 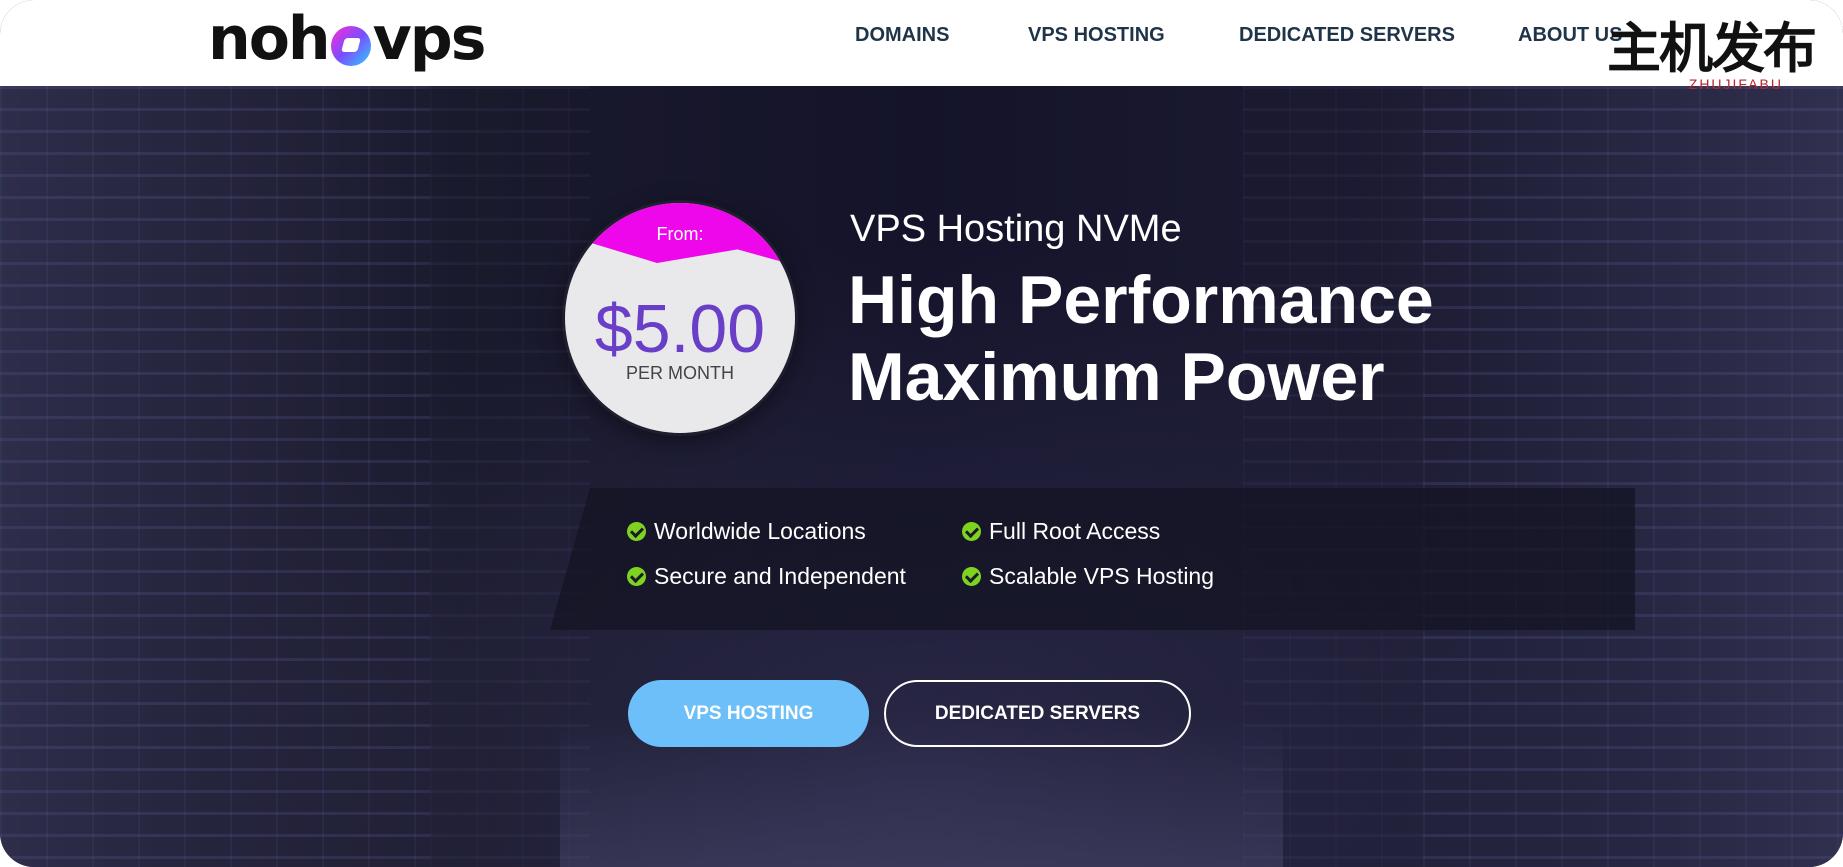 What do you see at coordinates (1037, 713) in the screenshot?
I see `dedicated-servers-button: DEDICATED SERVERS` at bounding box center [1037, 713].